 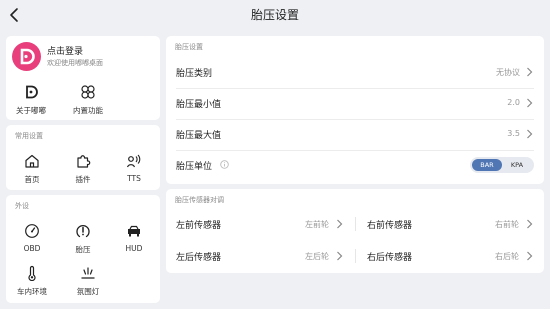 I want to click on obd-label: OBD, so click(x=32, y=248).